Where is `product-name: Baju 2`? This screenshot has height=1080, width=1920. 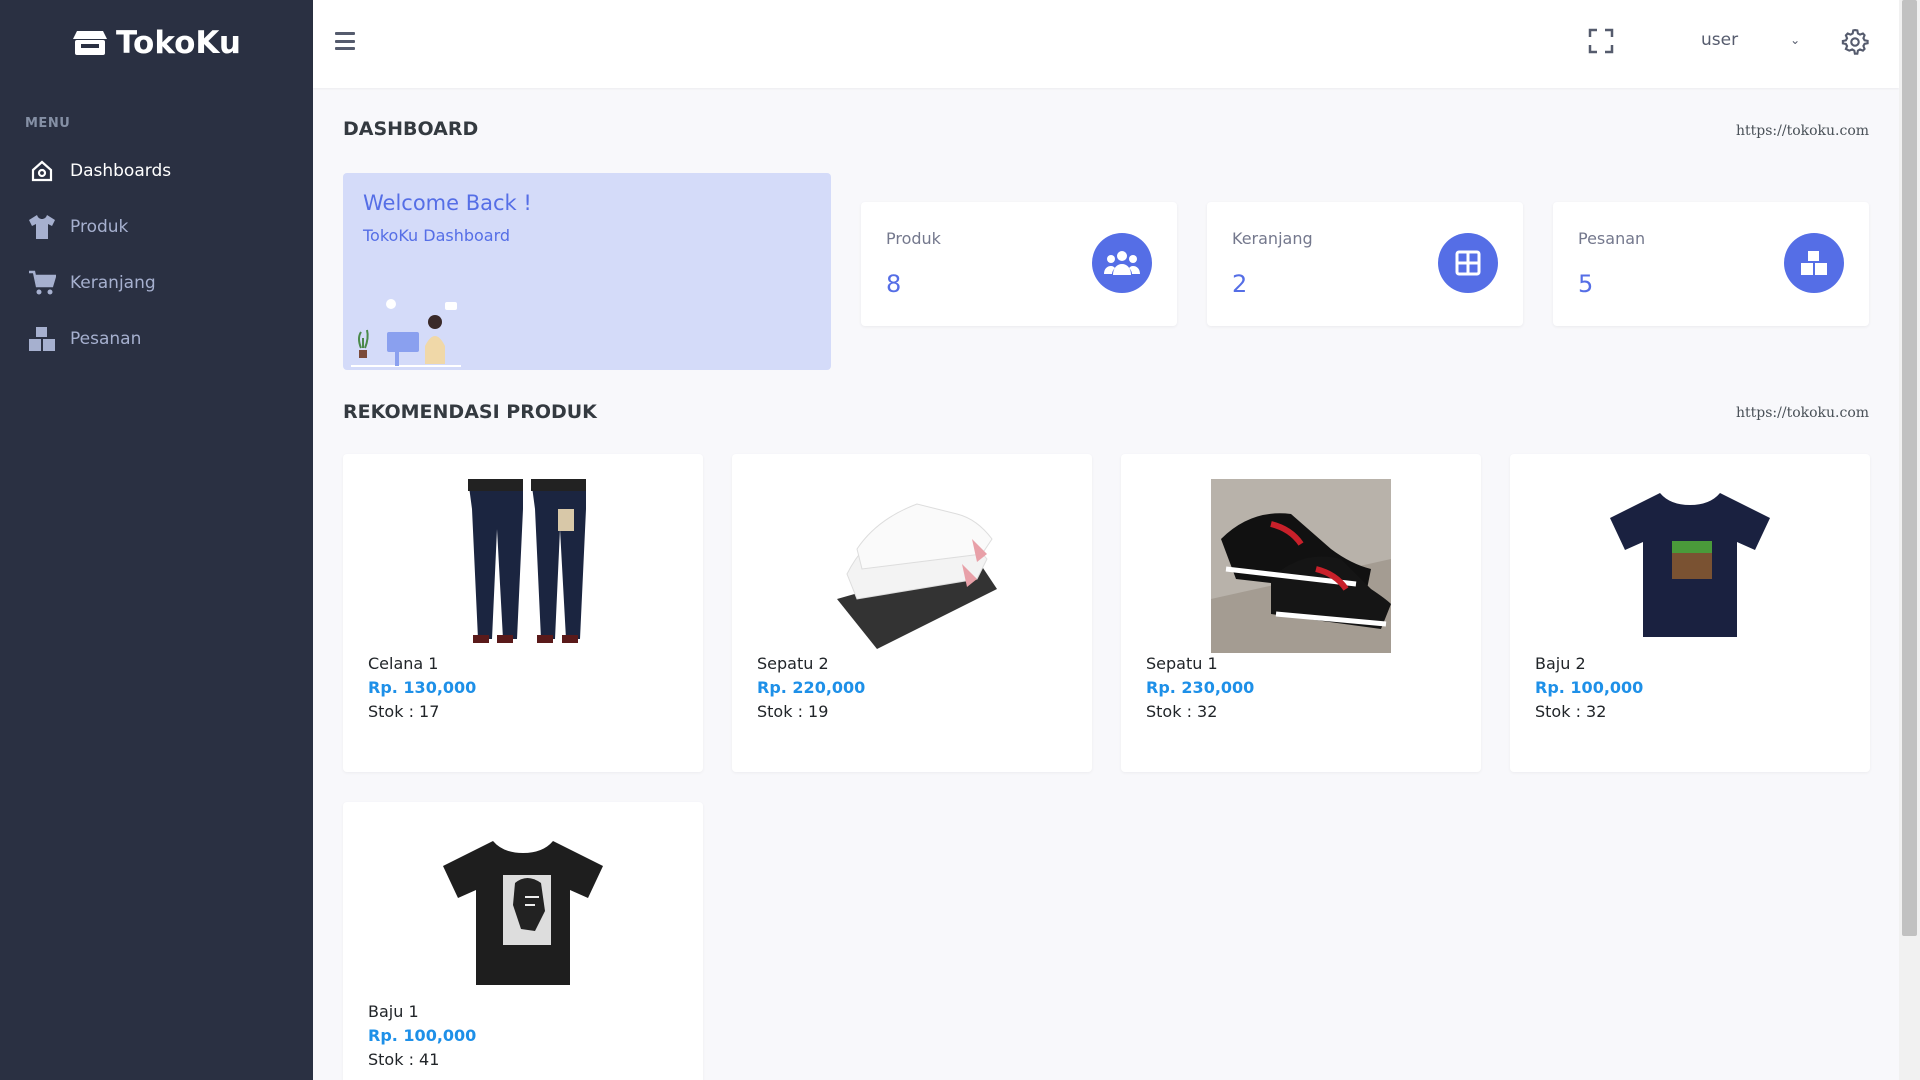
product-name: Baju 2 is located at coordinates (1560, 663).